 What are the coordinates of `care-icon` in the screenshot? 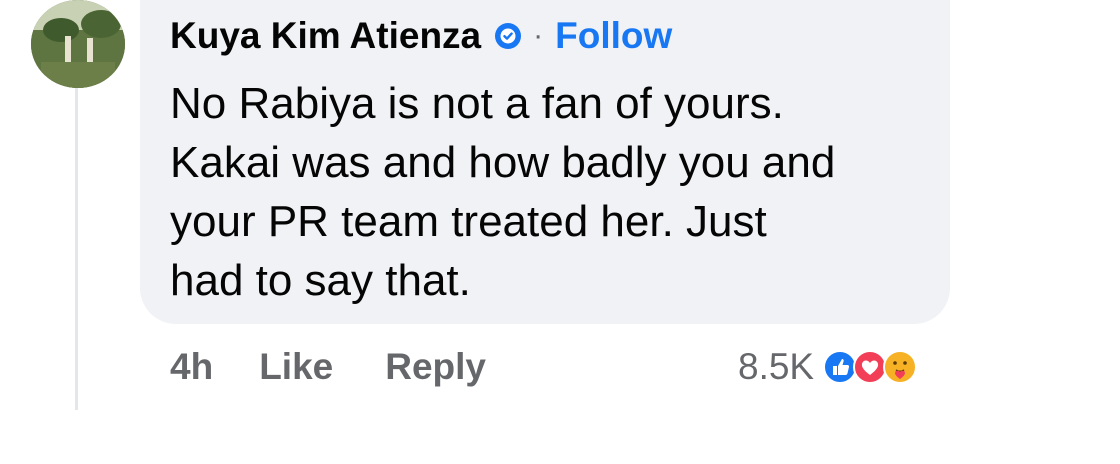 It's located at (900, 367).